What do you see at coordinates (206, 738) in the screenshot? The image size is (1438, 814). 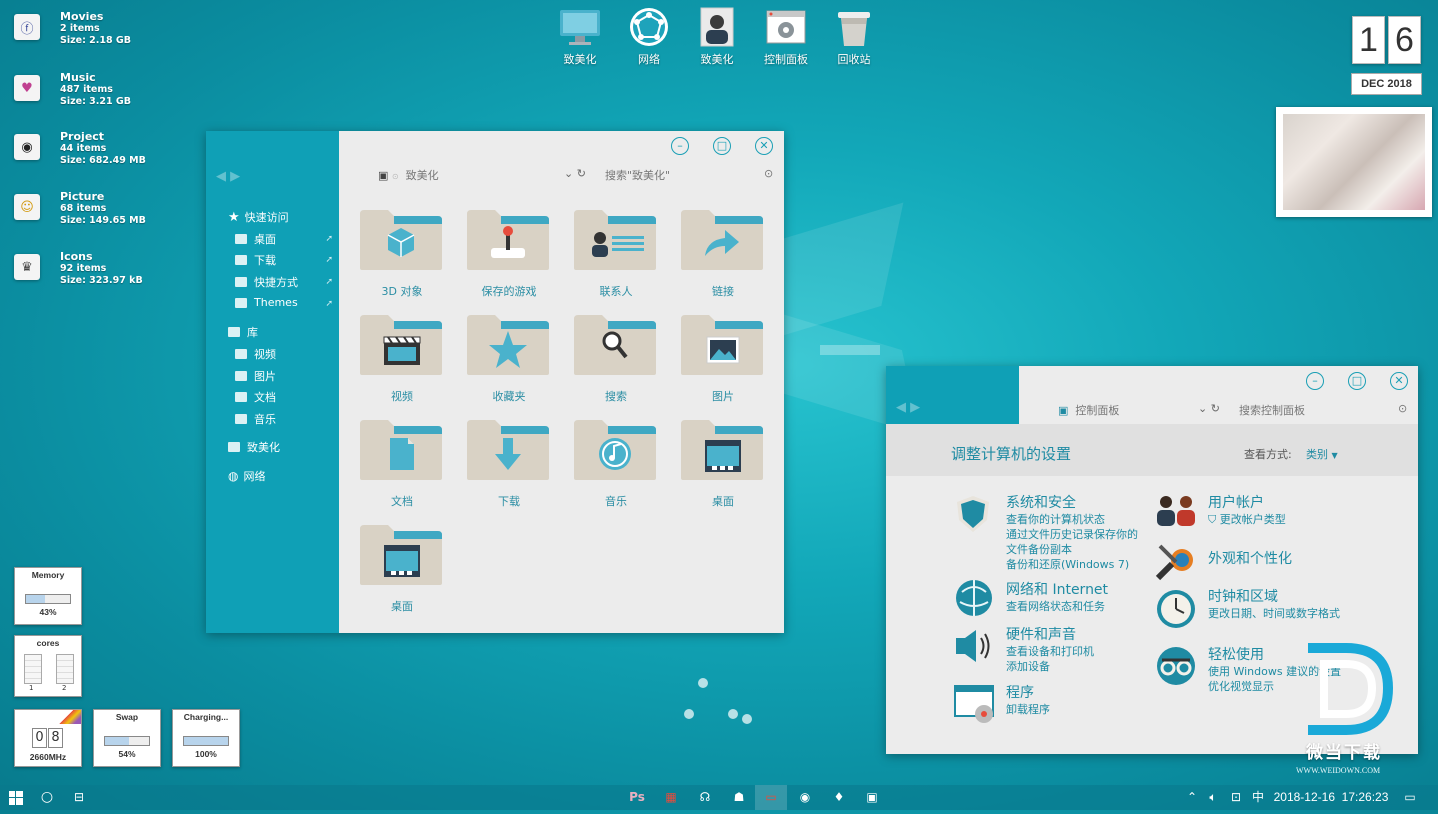 I see `battery-gadget: Charging... 100%` at bounding box center [206, 738].